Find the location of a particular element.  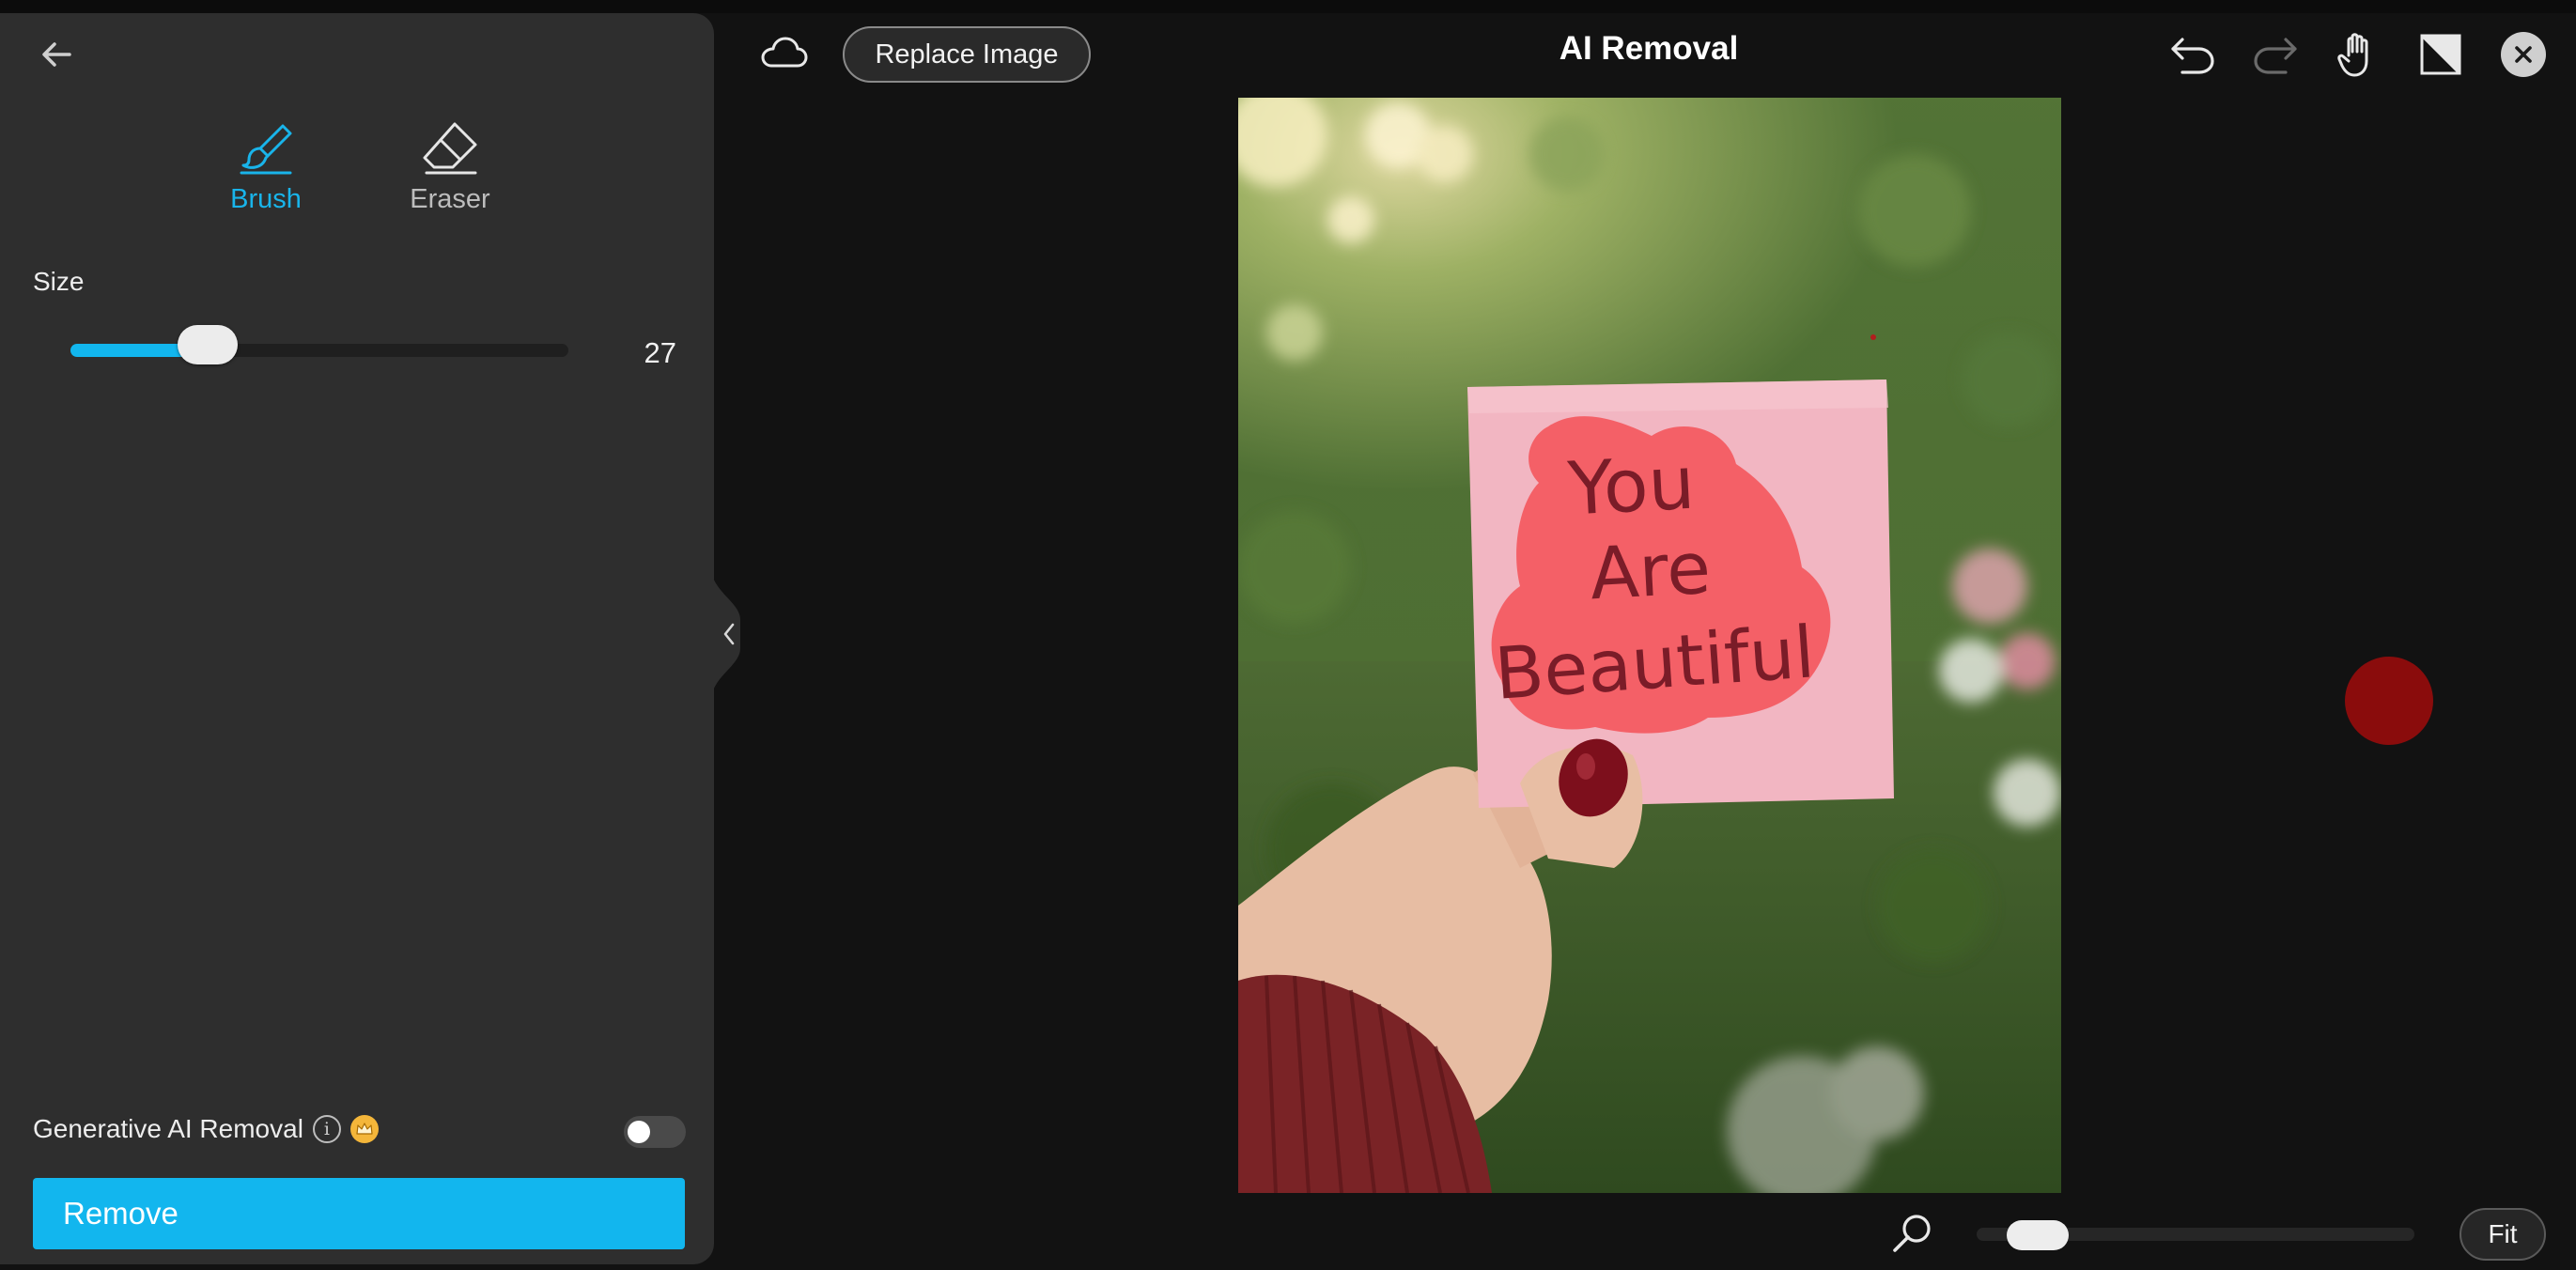

back-button is located at coordinates (56, 54).